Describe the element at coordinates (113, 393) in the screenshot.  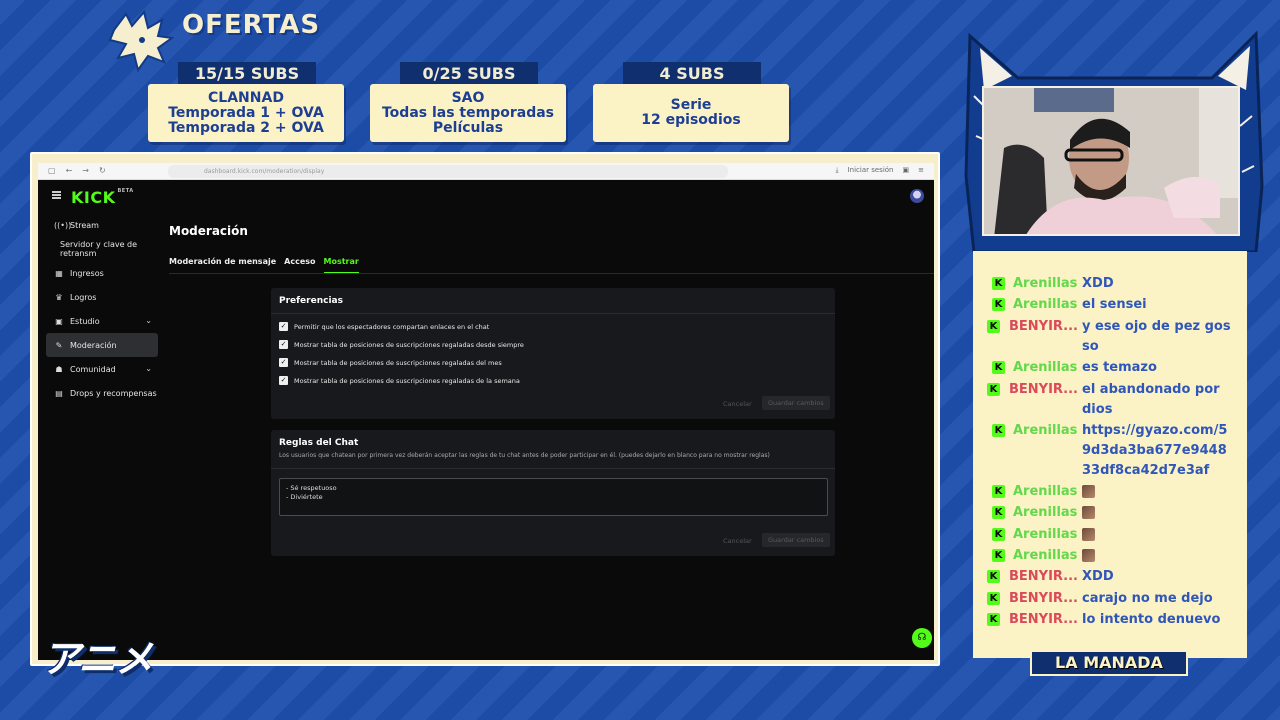
I see `sidebar-item-label: Drops y recompensas` at that location.